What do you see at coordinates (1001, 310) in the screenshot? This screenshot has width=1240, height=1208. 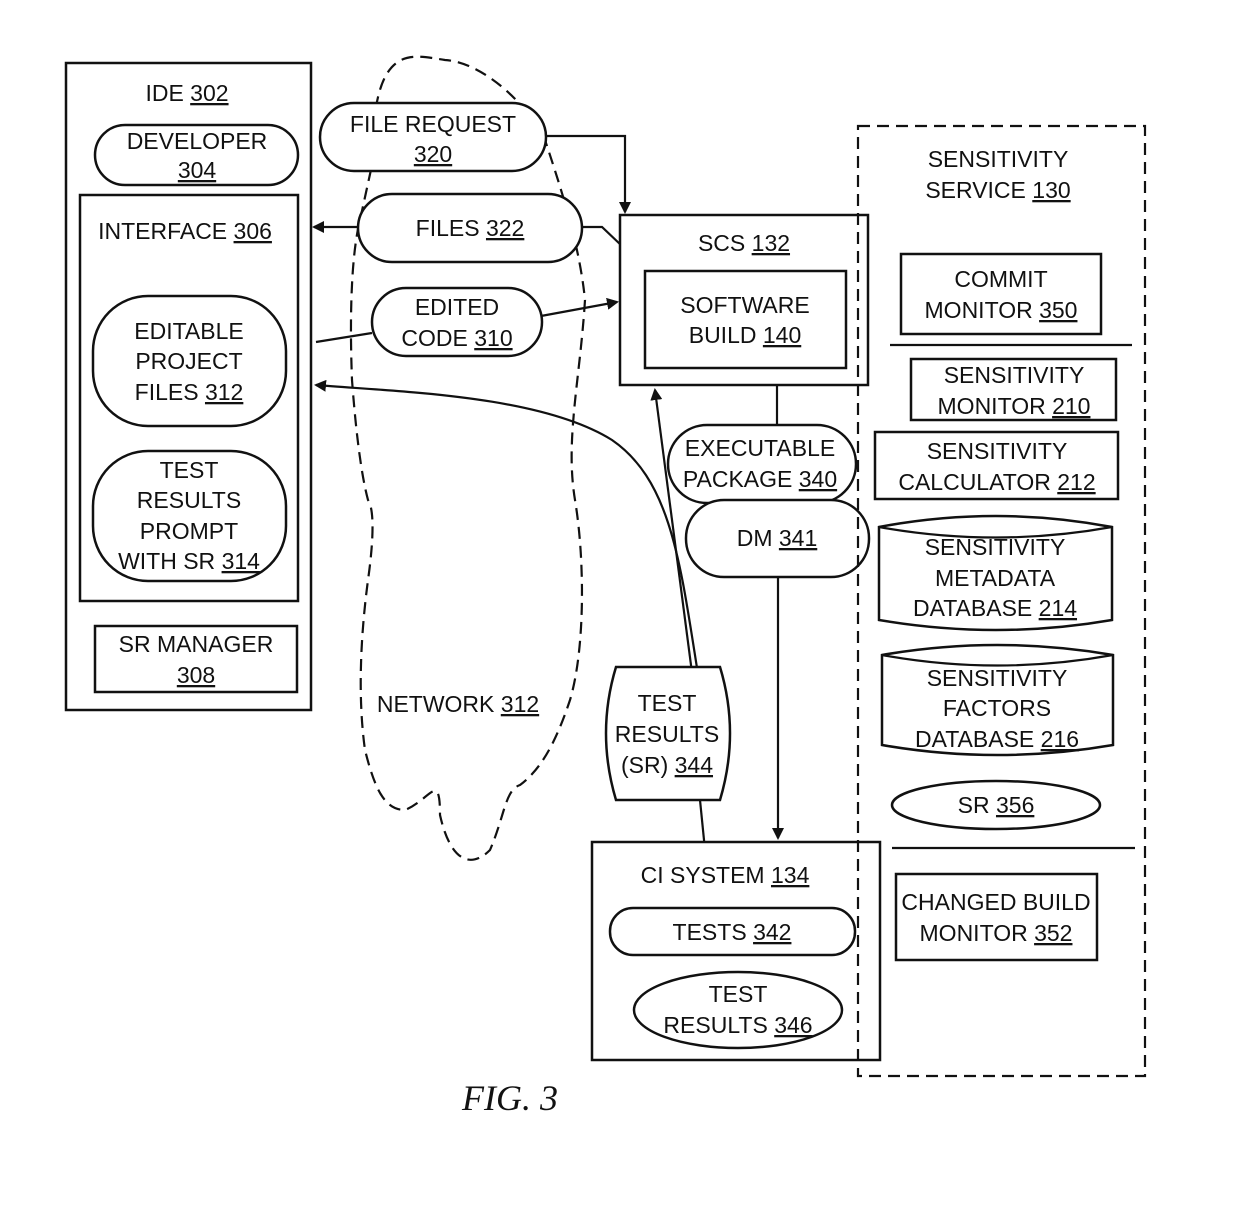 I see `commit-monitor-line2: MONITOR 350` at bounding box center [1001, 310].